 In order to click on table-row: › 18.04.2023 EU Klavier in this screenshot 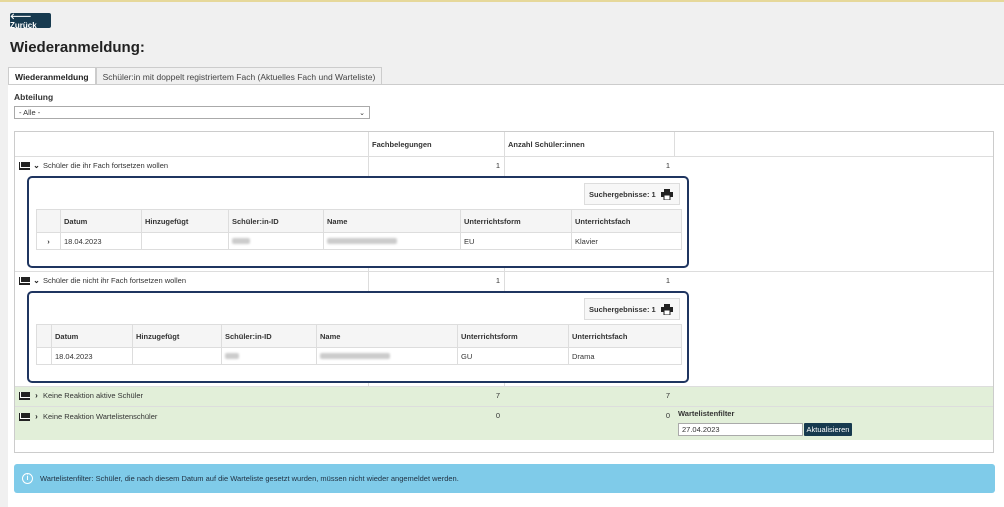, I will do `click(359, 240)`.